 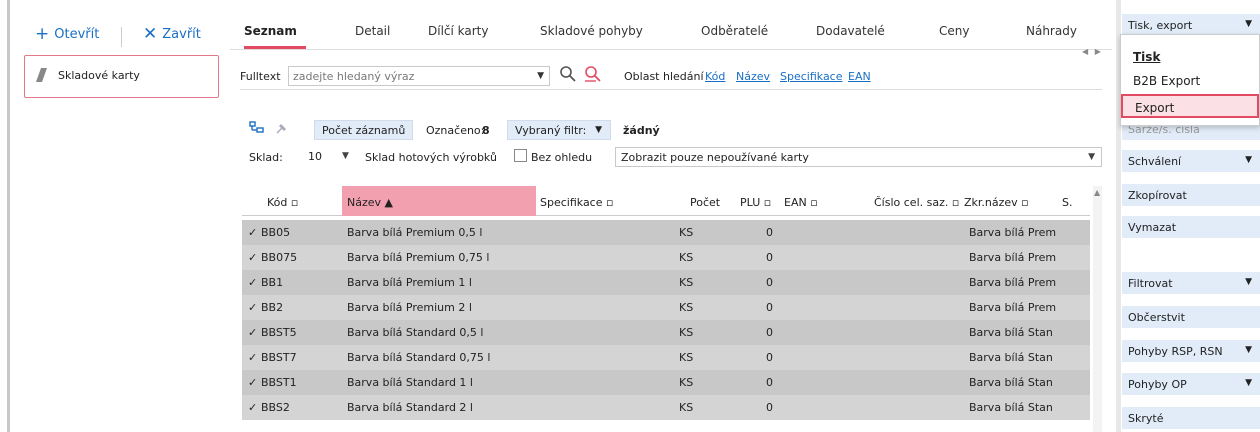 I want to click on warehouse-label: Sklad:, so click(x=266, y=157).